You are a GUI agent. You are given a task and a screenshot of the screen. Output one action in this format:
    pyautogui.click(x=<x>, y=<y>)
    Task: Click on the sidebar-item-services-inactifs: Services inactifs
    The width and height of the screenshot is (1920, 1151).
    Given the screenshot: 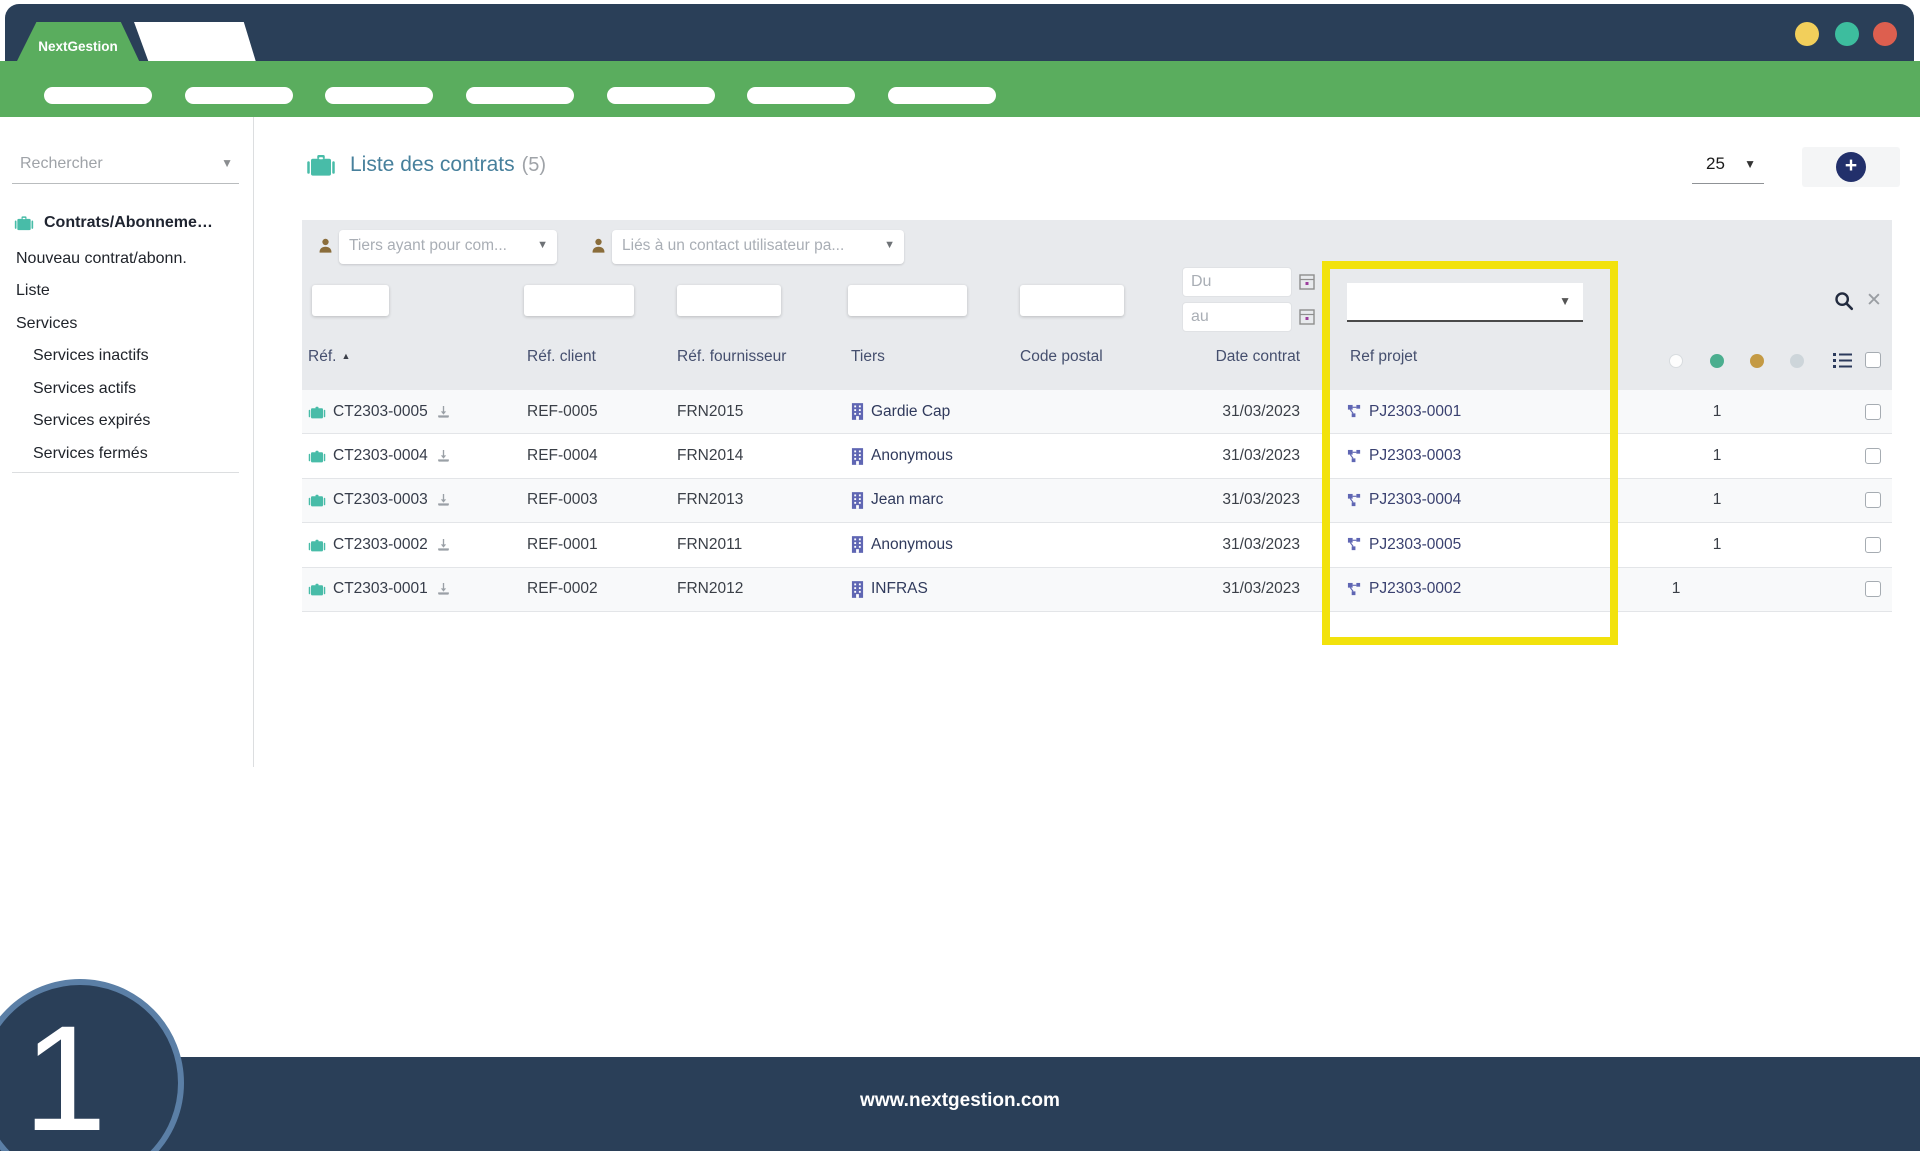 What is the action you would take?
    pyautogui.click(x=91, y=356)
    